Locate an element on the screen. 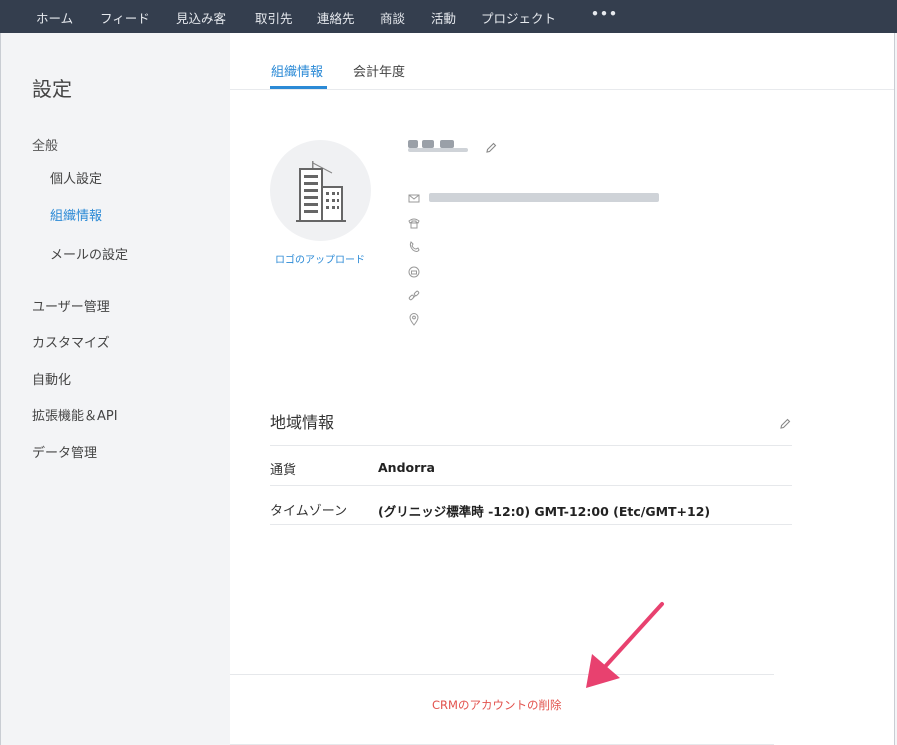 This screenshot has height=745, width=897. currency-value: Andorra is located at coordinates (406, 467).